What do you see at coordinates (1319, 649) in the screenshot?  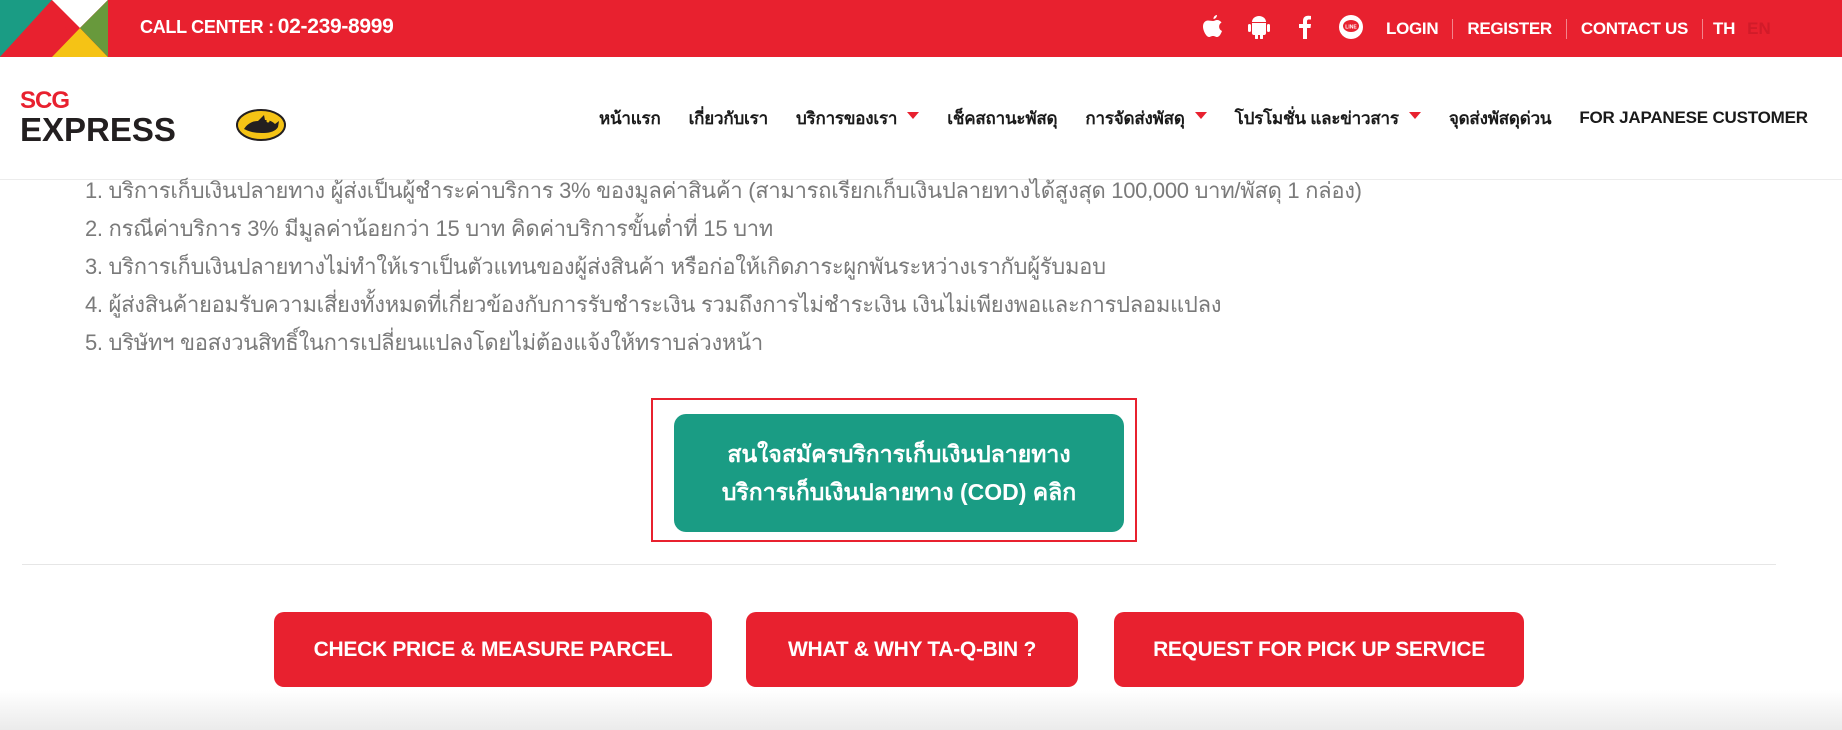 I see `request-pickup-button: REQUEST FOR PICK UP SERVICE` at bounding box center [1319, 649].